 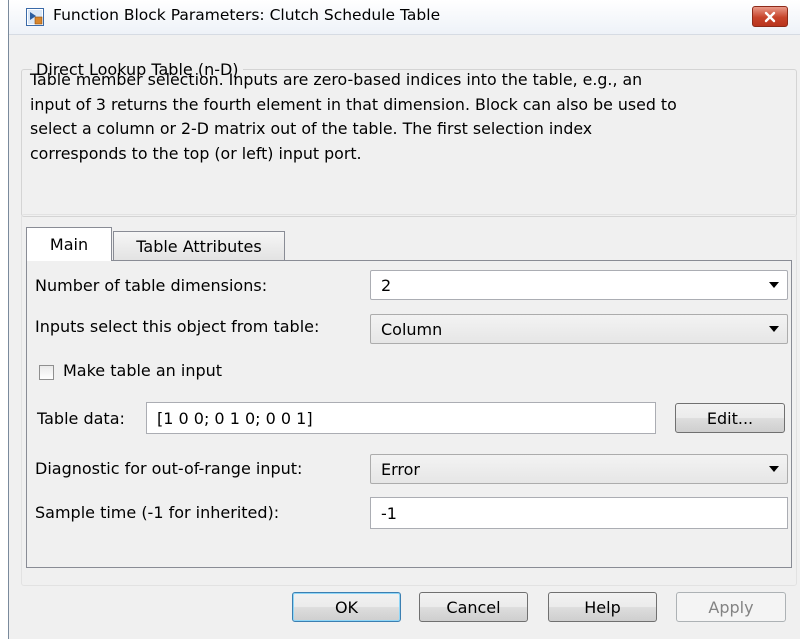 What do you see at coordinates (579, 469) in the screenshot?
I see `diagnostic-dropdown: Error` at bounding box center [579, 469].